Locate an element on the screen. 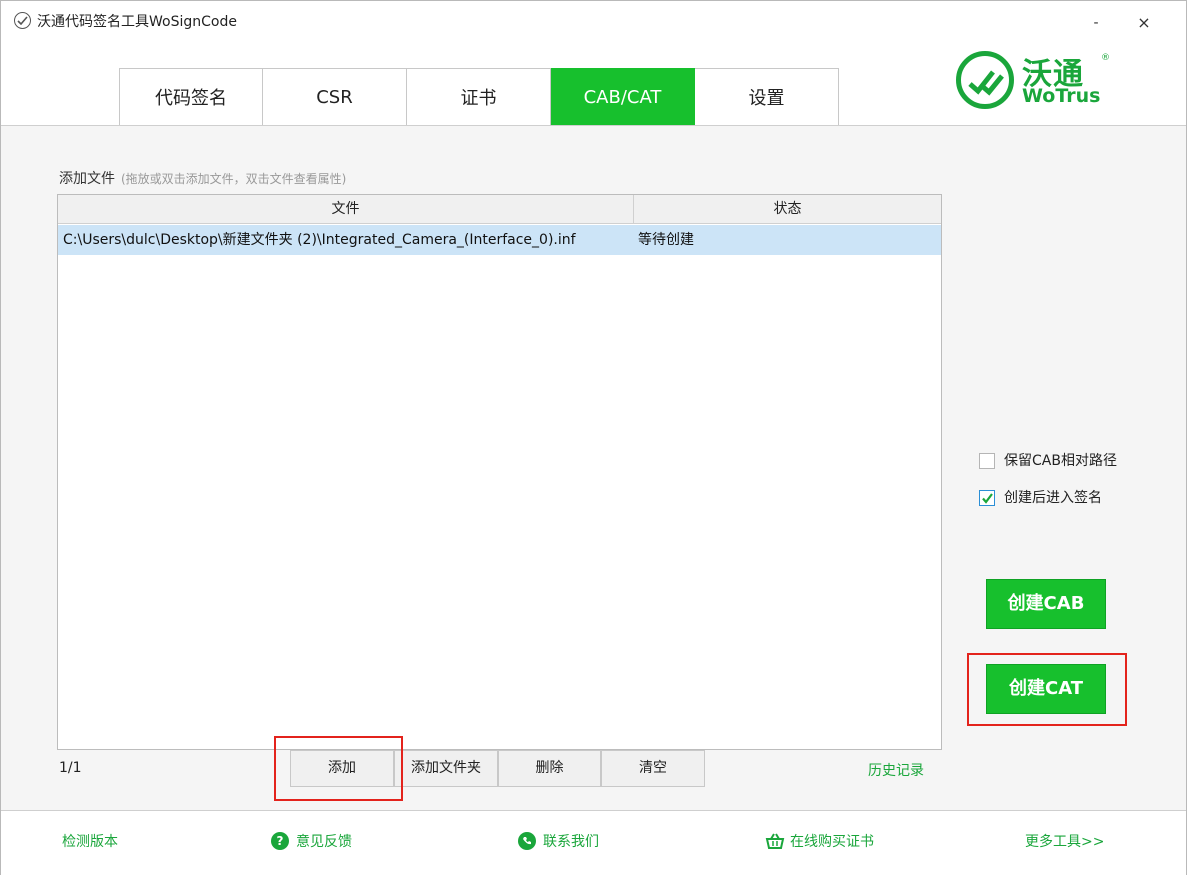 This screenshot has width=1187, height=875. feedback-label: 意见反馈 is located at coordinates (324, 842).